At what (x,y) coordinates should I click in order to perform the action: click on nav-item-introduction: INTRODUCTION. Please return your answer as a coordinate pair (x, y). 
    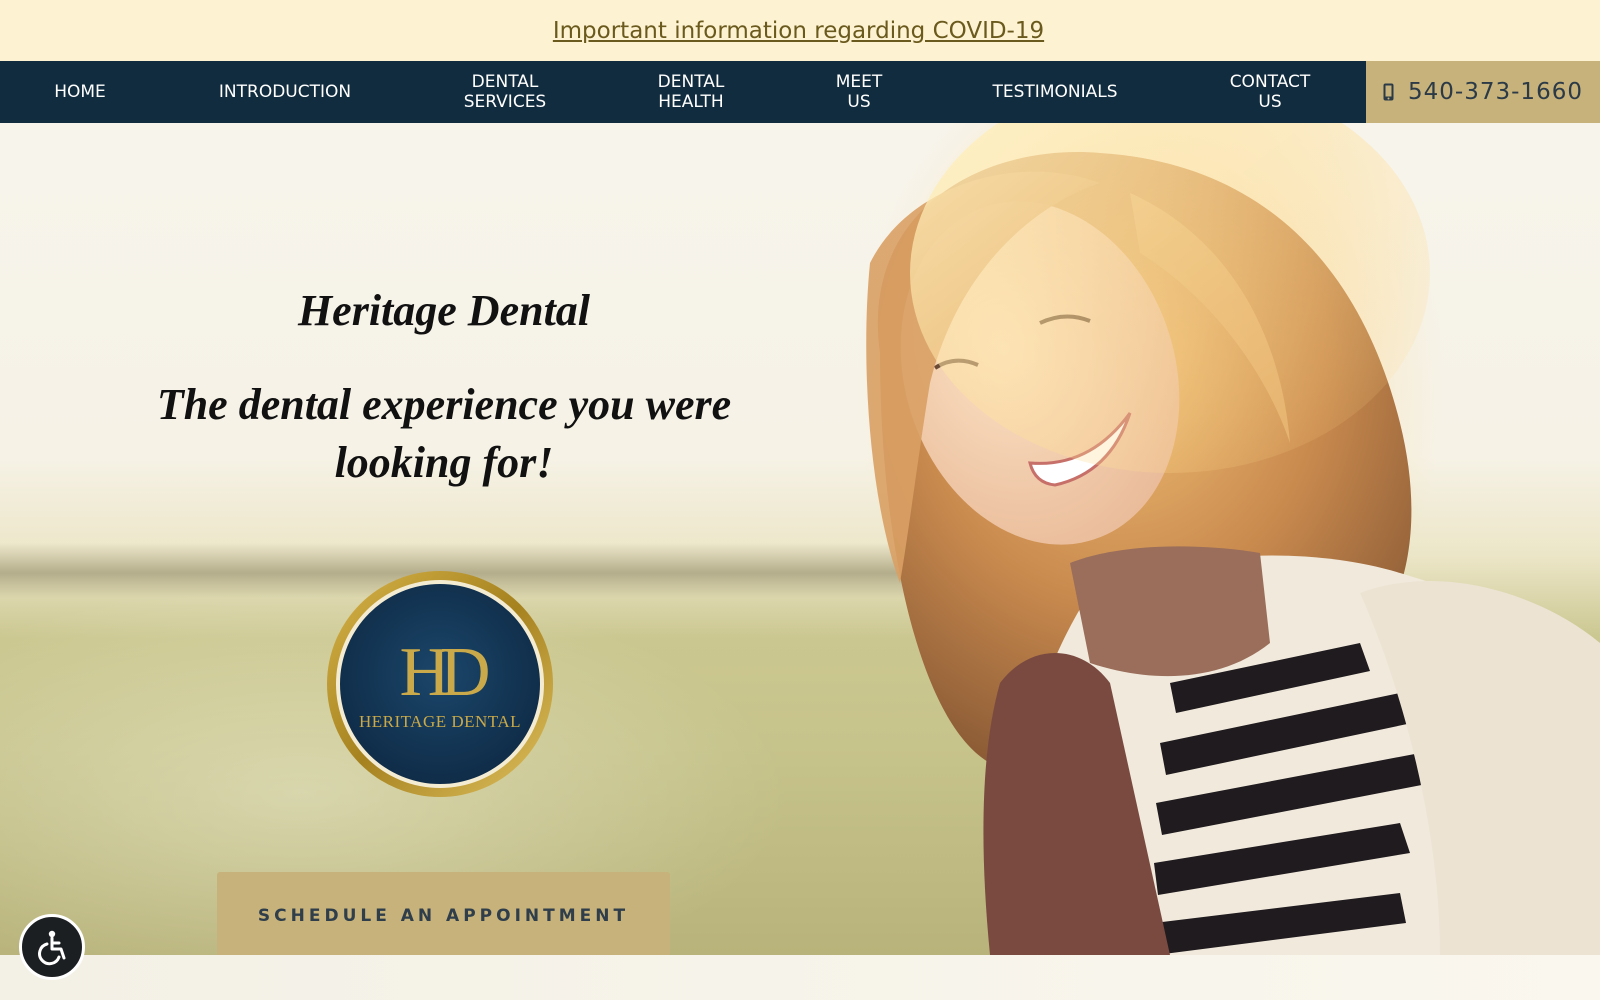
    Looking at the image, I should click on (285, 92).